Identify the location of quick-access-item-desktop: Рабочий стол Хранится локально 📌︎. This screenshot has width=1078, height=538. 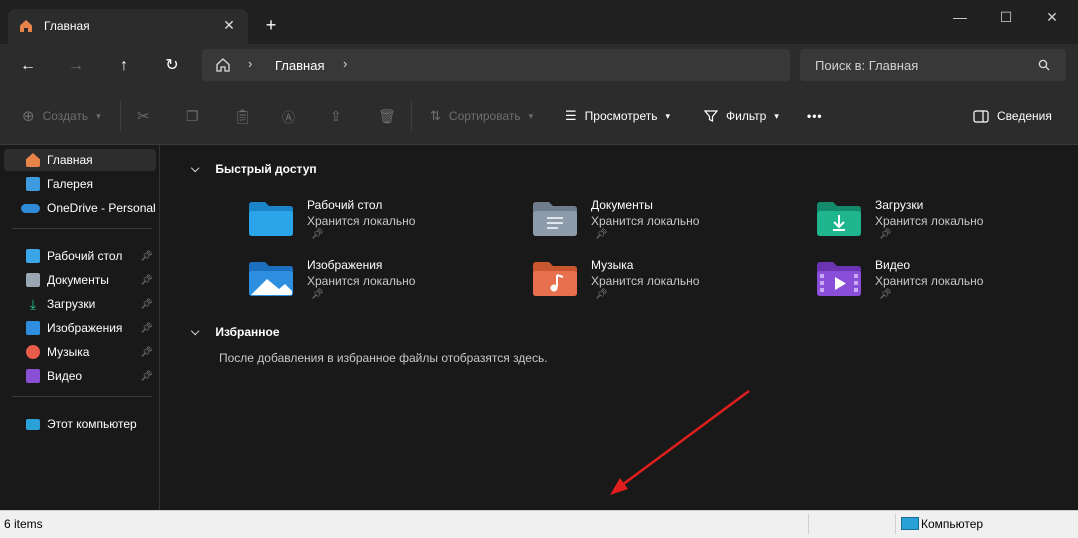
(374, 221).